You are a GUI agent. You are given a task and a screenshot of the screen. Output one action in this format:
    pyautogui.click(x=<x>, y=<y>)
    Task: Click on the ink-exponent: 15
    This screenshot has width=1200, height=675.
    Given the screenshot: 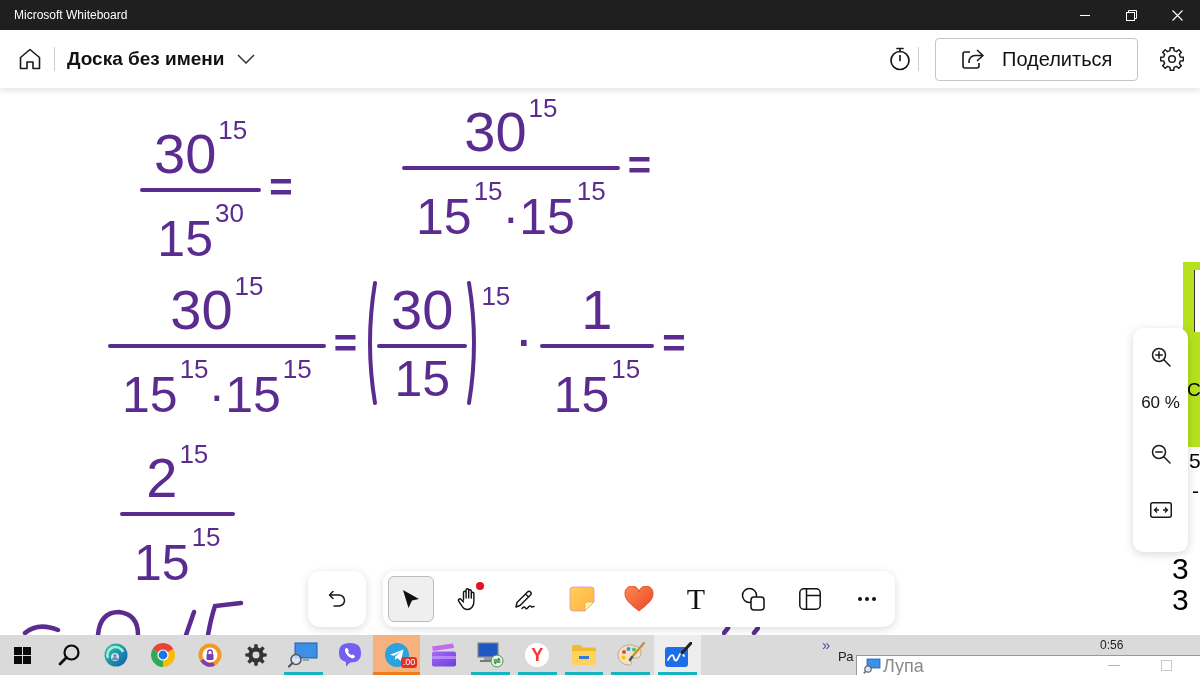 What is the action you would take?
    pyautogui.click(x=496, y=296)
    